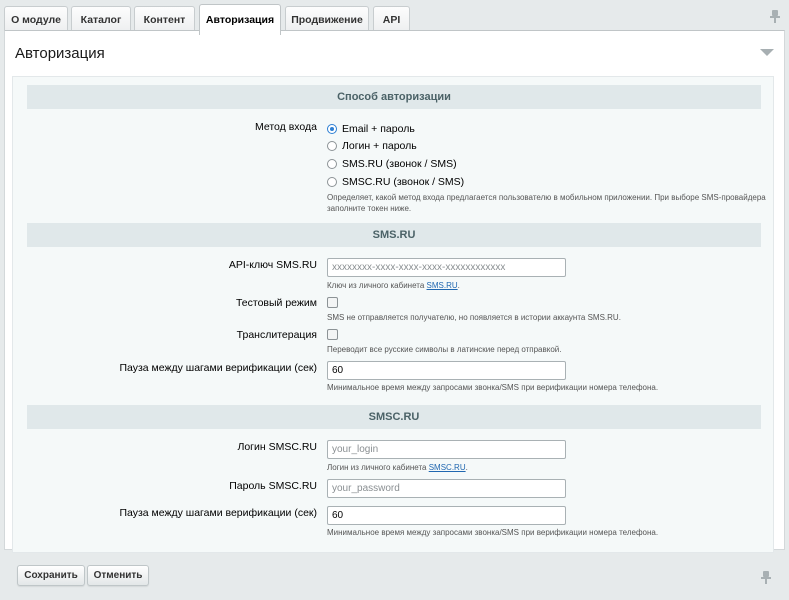 The width and height of the screenshot is (789, 600). What do you see at coordinates (379, 146) in the screenshot?
I see `radio-label: Логин + пароль` at bounding box center [379, 146].